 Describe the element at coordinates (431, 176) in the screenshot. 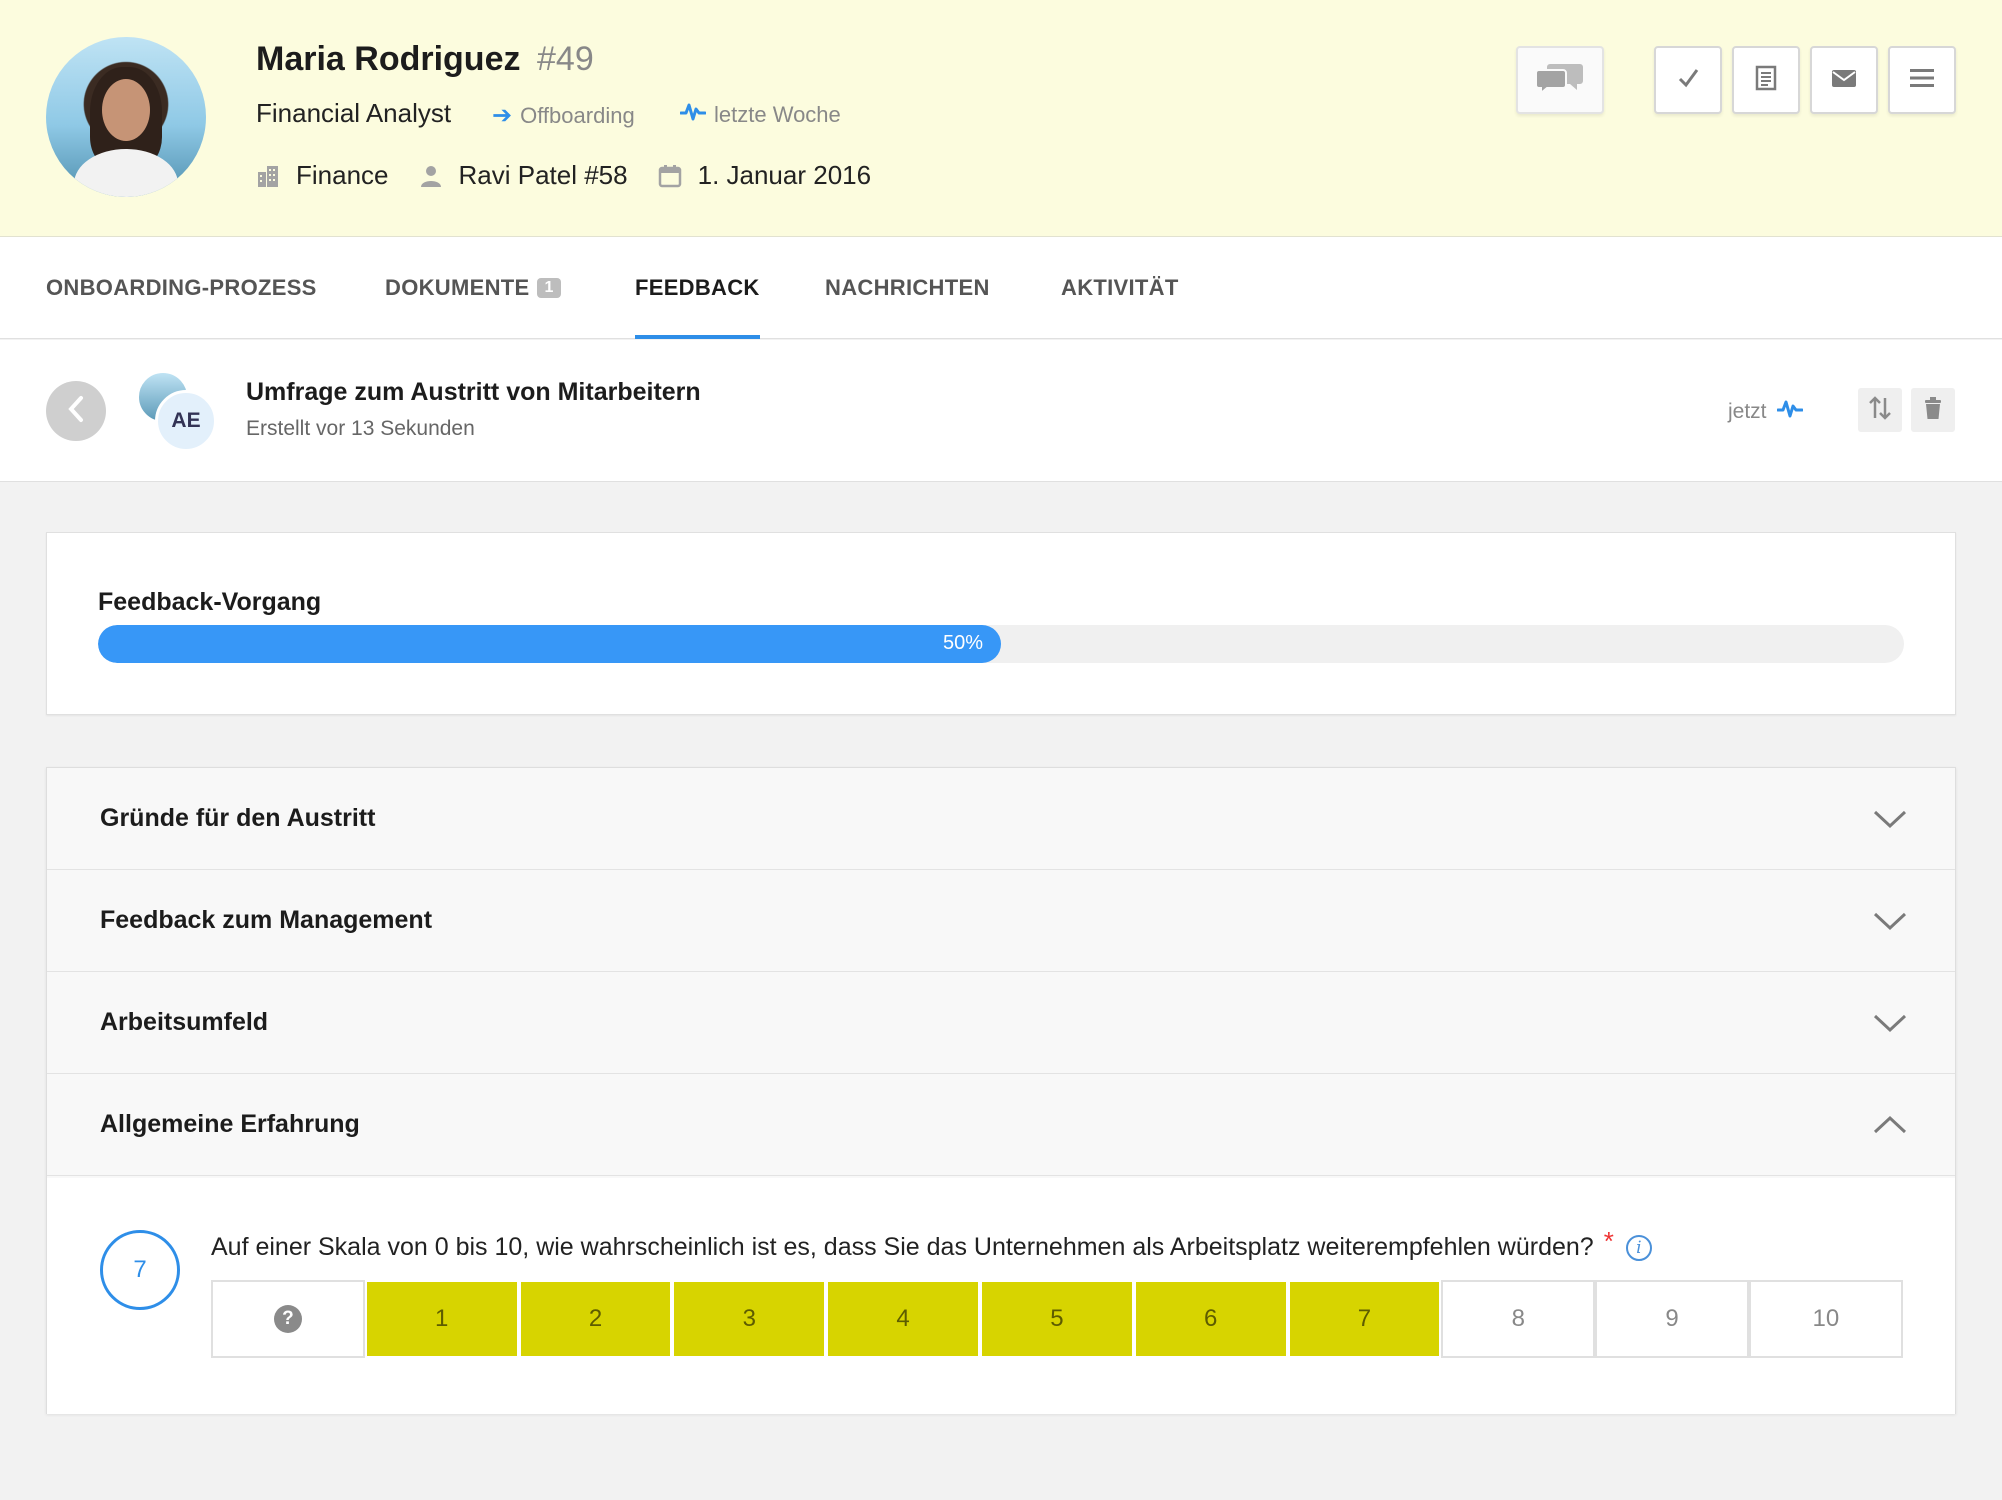

I see `person-icon` at that location.